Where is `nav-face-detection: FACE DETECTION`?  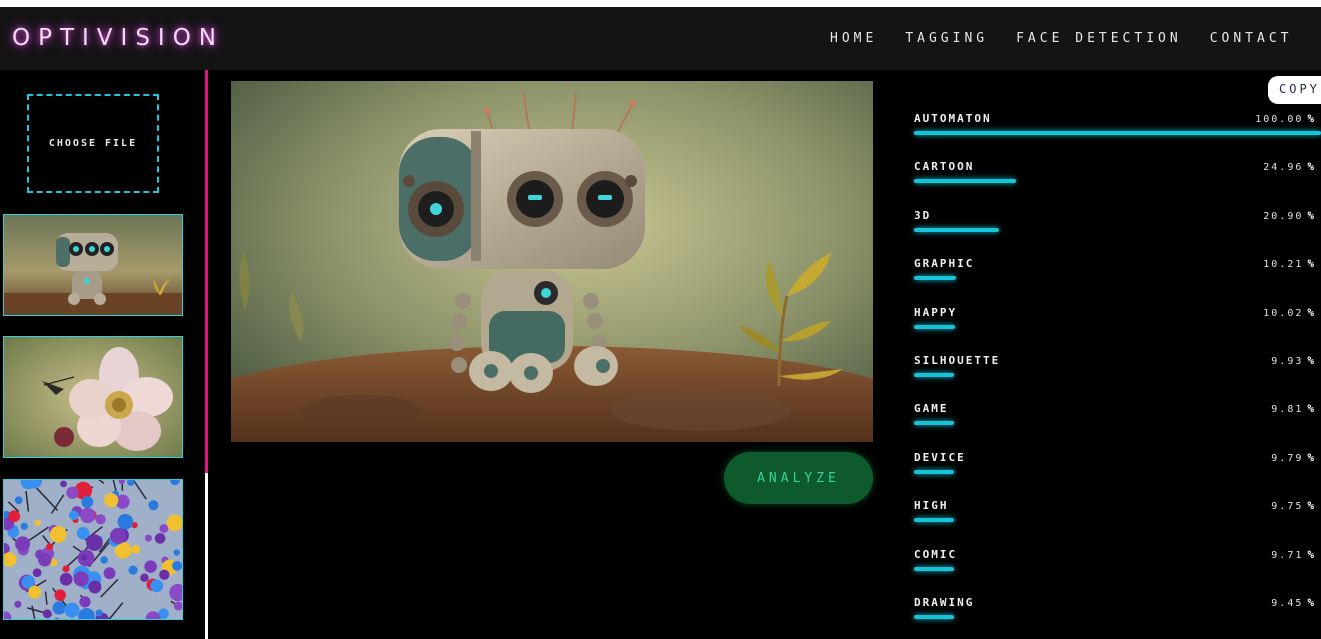 nav-face-detection: FACE DETECTION is located at coordinates (1099, 38).